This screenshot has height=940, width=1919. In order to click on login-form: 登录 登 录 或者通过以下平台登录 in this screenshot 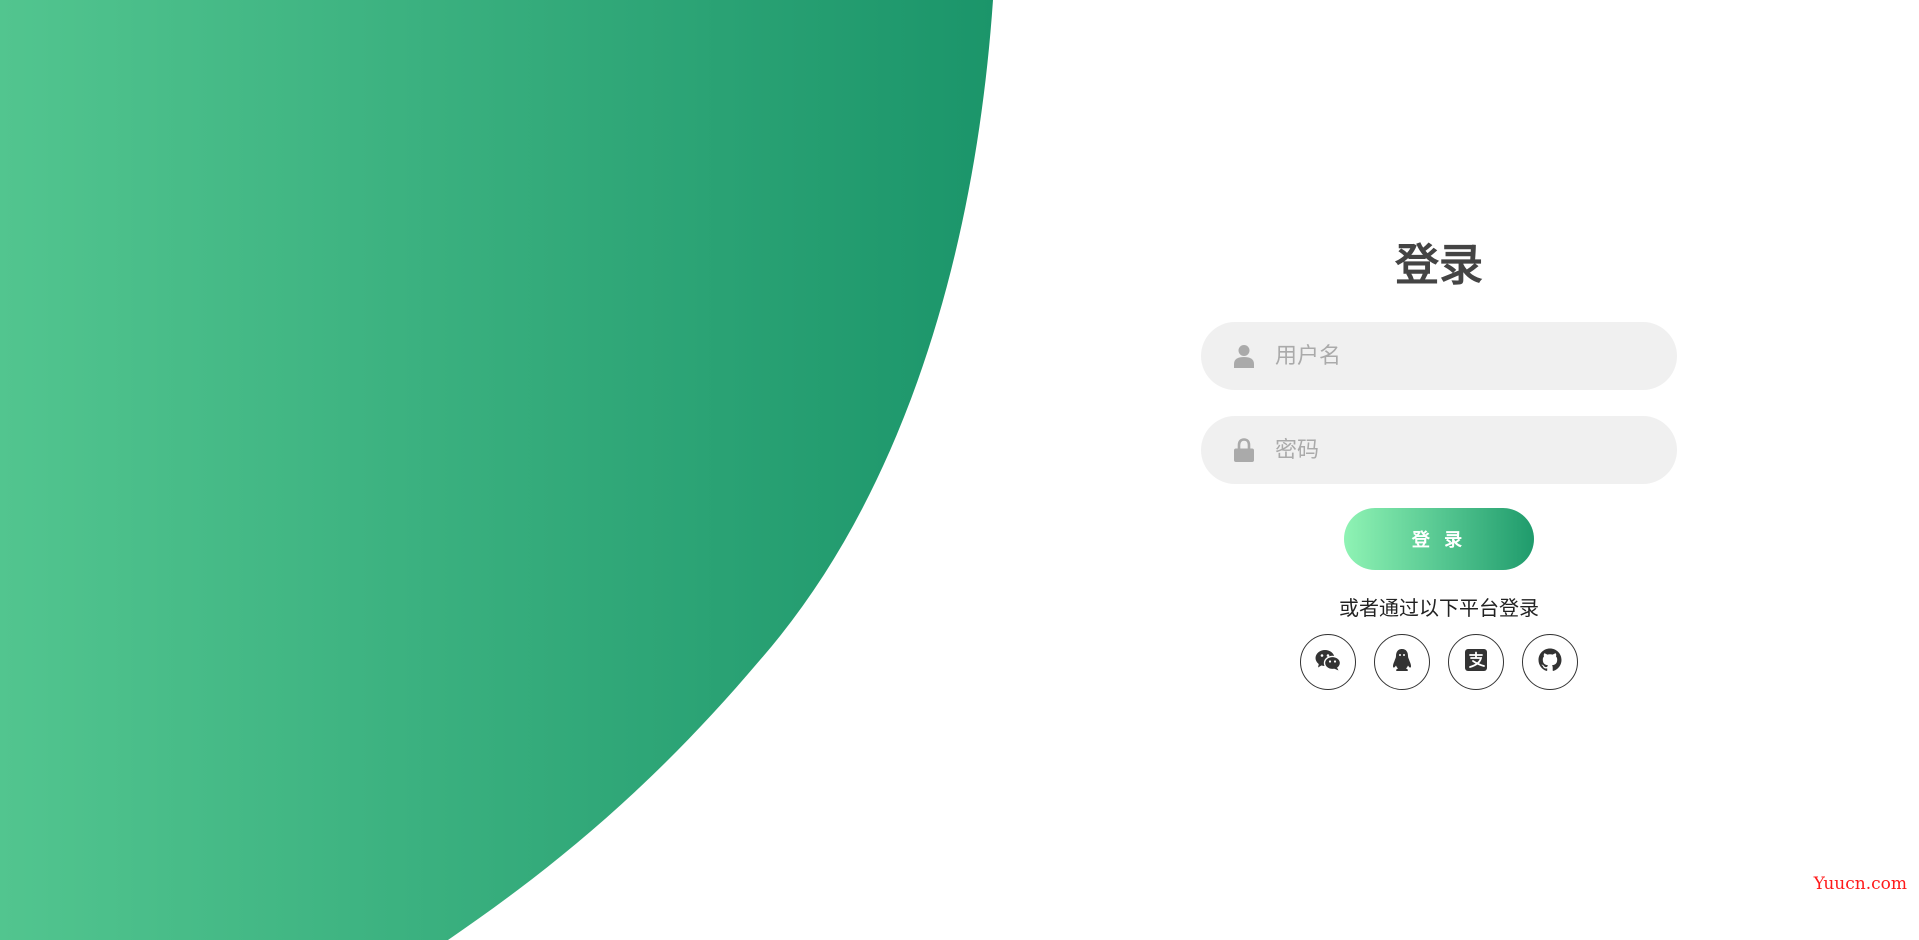, I will do `click(1439, 463)`.